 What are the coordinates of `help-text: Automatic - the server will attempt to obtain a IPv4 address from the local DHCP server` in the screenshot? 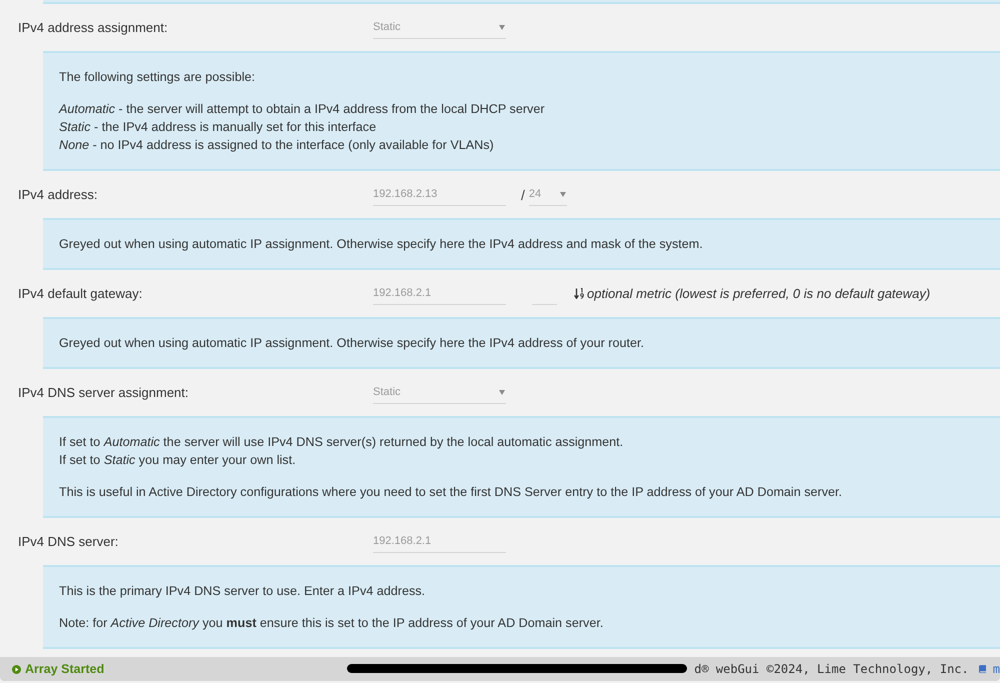 It's located at (302, 109).